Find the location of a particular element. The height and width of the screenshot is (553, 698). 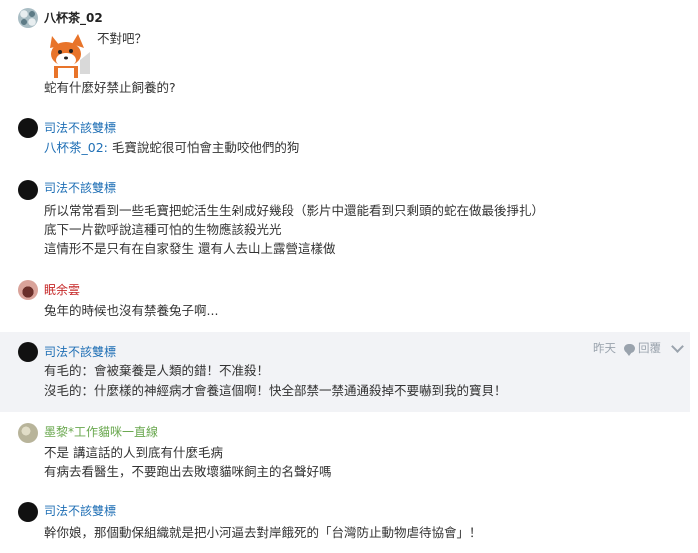

comment-text: 八杯茶_02: 毛寶說蛇很可怕會主動咬他們的狗 is located at coordinates (171, 148).